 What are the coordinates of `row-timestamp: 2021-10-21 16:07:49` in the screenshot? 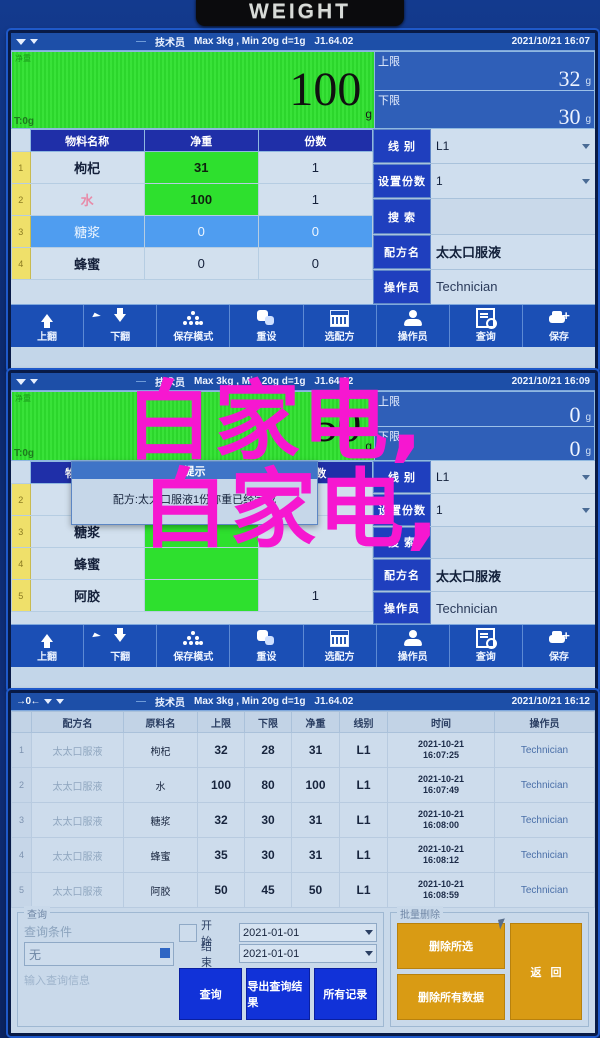 It's located at (441, 785).